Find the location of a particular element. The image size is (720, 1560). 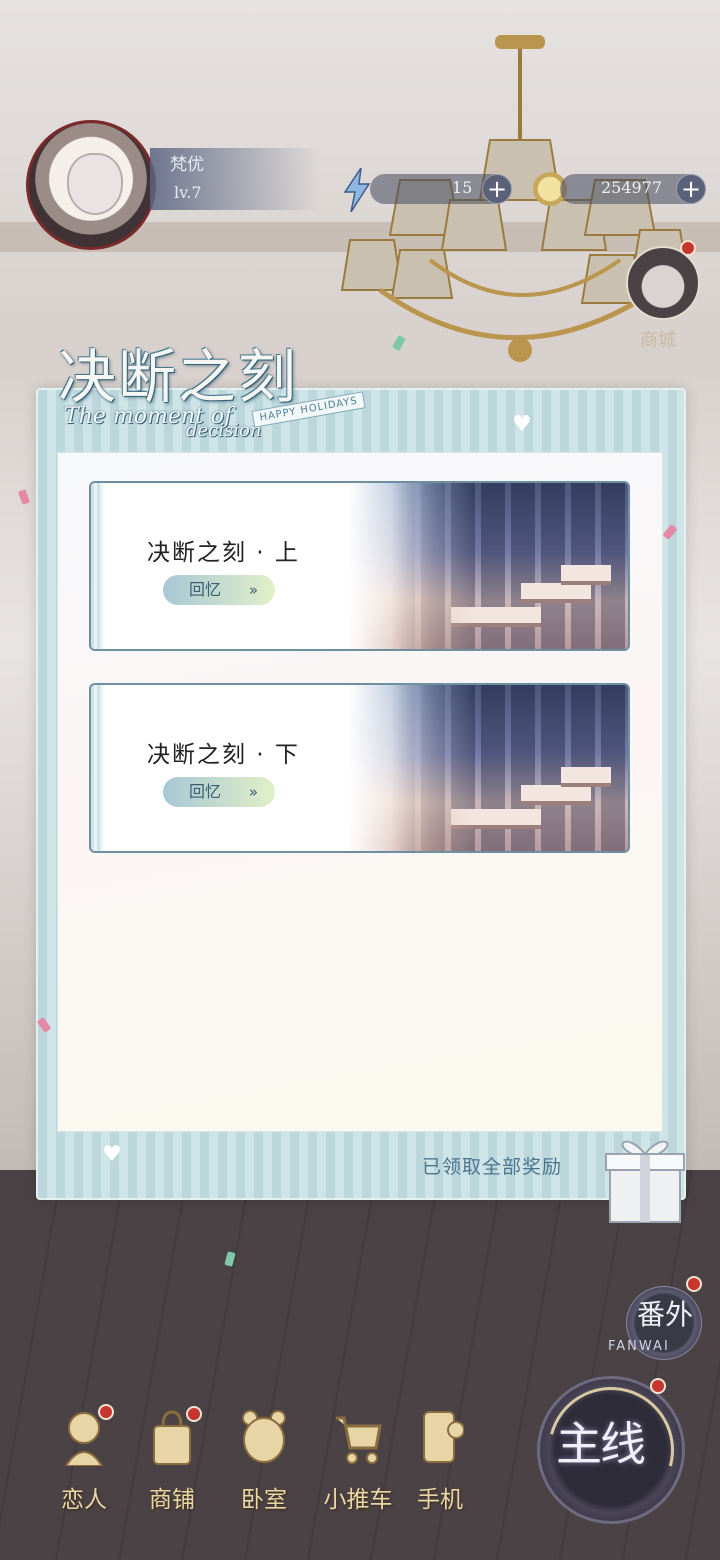

player-level: lv.7 is located at coordinates (188, 192).